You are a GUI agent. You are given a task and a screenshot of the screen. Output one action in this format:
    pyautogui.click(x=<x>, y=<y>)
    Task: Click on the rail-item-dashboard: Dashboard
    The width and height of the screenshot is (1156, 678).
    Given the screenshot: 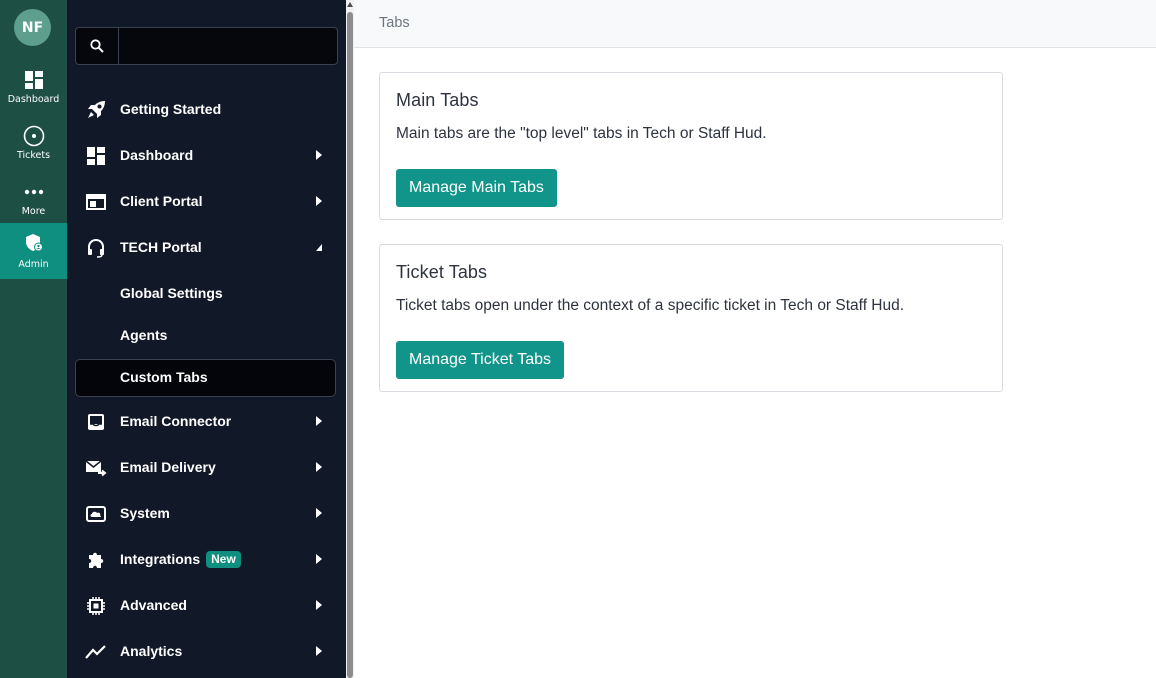 What is the action you would take?
    pyautogui.click(x=33, y=90)
    